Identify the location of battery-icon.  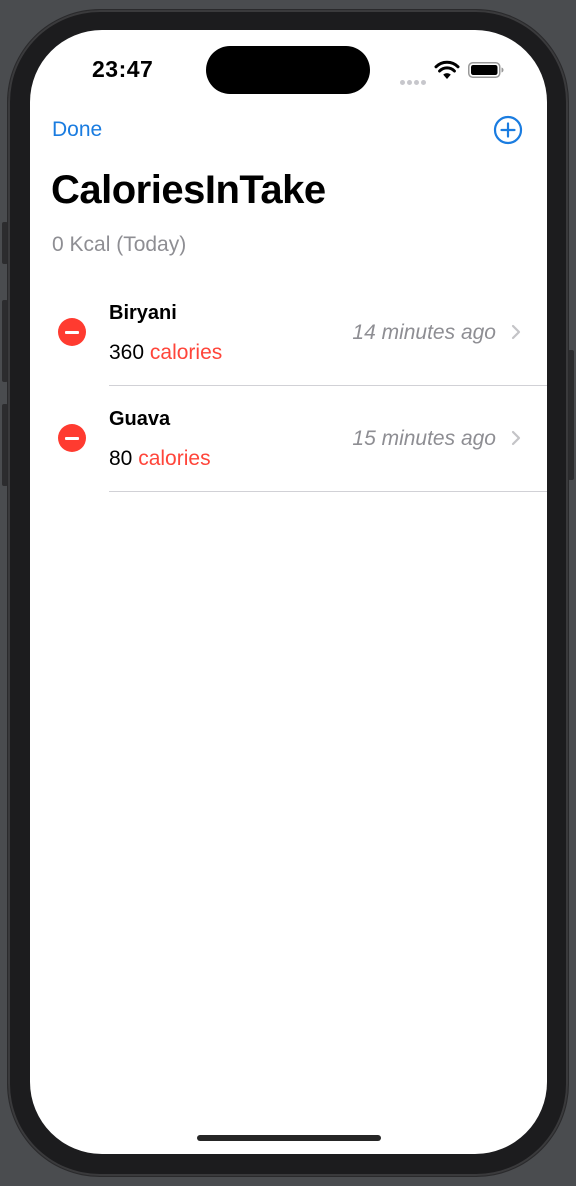
(486, 70).